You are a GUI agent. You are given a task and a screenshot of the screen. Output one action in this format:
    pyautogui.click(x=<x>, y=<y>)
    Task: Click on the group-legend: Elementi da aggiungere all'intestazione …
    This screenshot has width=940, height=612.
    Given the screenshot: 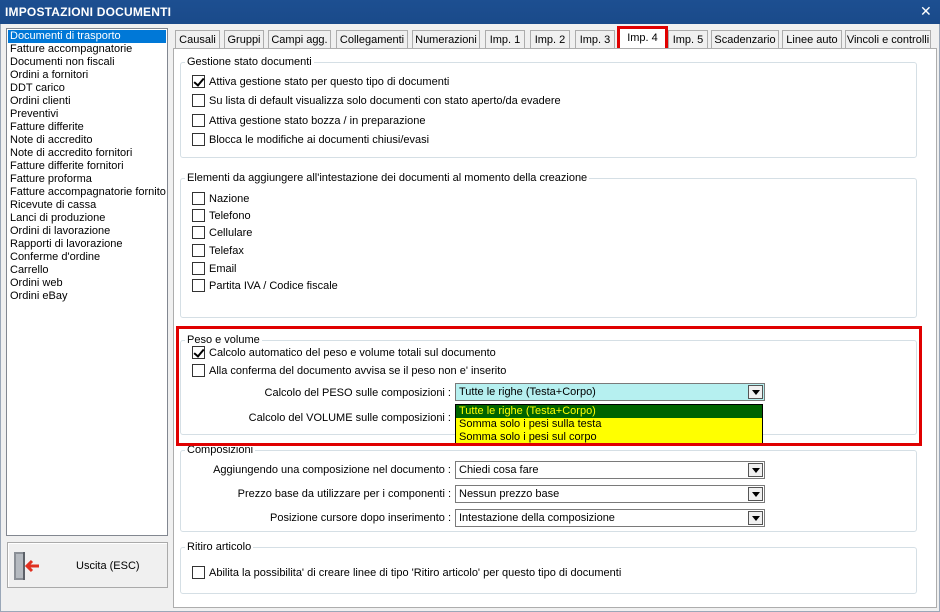 What is the action you would take?
    pyautogui.click(x=387, y=178)
    